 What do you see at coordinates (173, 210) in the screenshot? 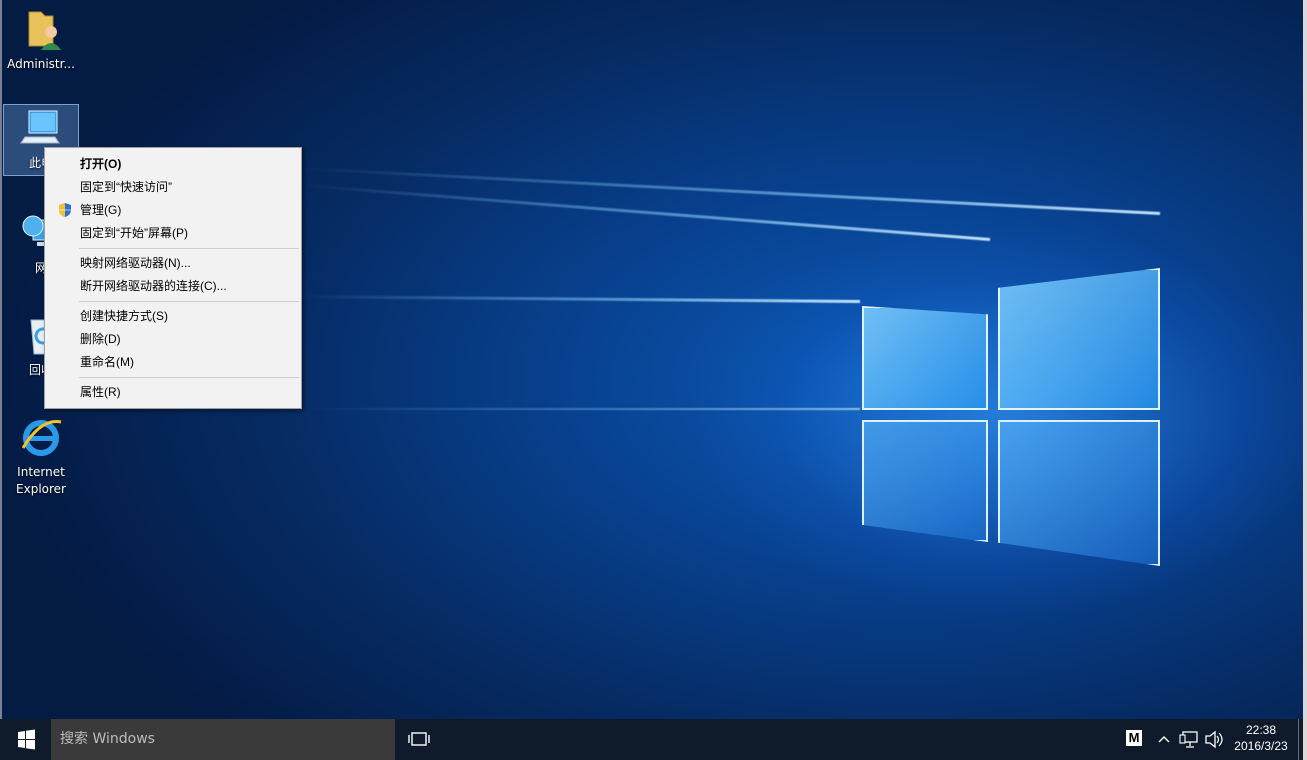
I see `menu-item-manage: 管理(G)` at bounding box center [173, 210].